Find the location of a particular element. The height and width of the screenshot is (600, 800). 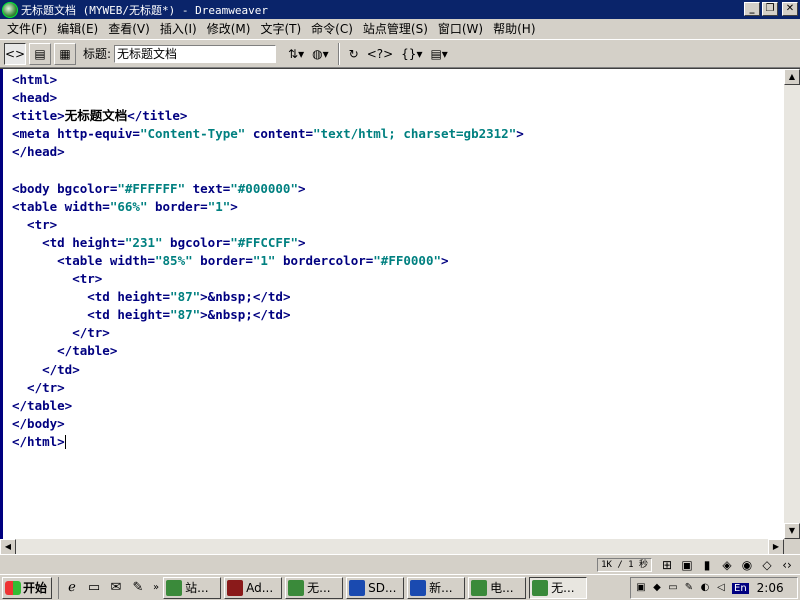

menu-commands: 命令(C) is located at coordinates (332, 28).